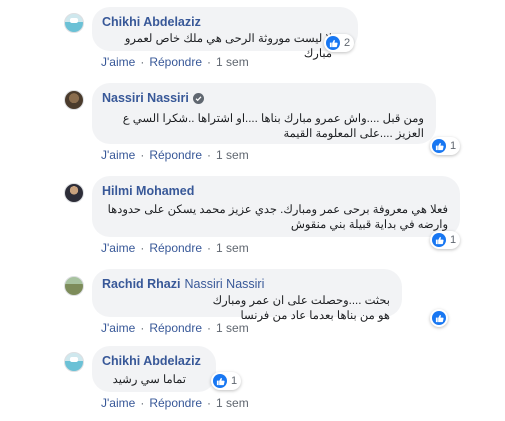 The height and width of the screenshot is (421, 505). What do you see at coordinates (347, 43) in the screenshot?
I see `reaction-number: 2` at bounding box center [347, 43].